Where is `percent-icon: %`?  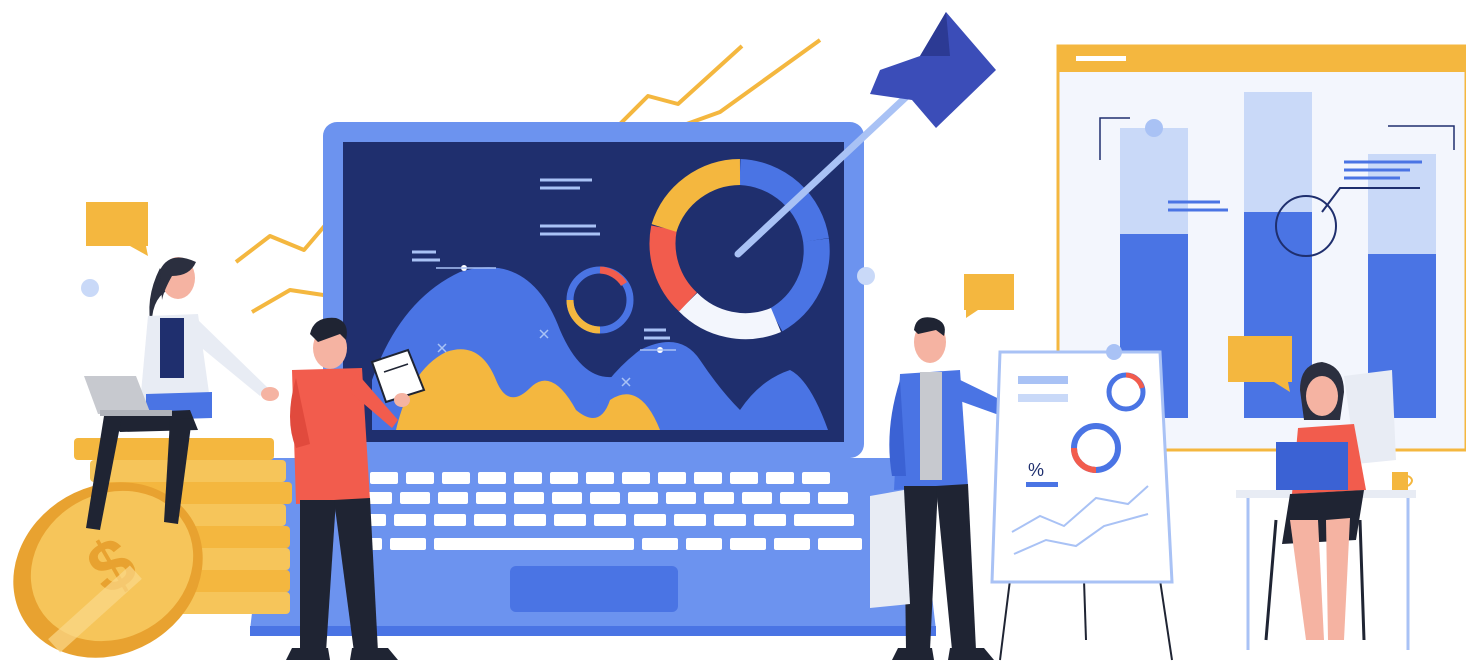 percent-icon: % is located at coordinates (1036, 470).